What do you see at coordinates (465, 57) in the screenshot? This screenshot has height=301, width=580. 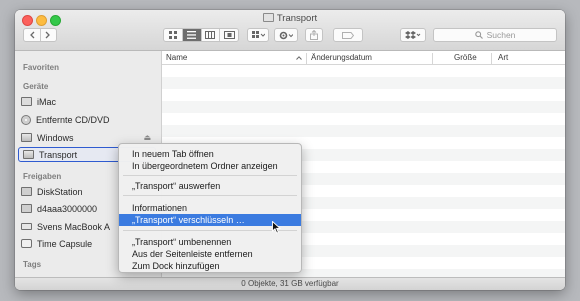 I see `column-size: Größe` at bounding box center [465, 57].